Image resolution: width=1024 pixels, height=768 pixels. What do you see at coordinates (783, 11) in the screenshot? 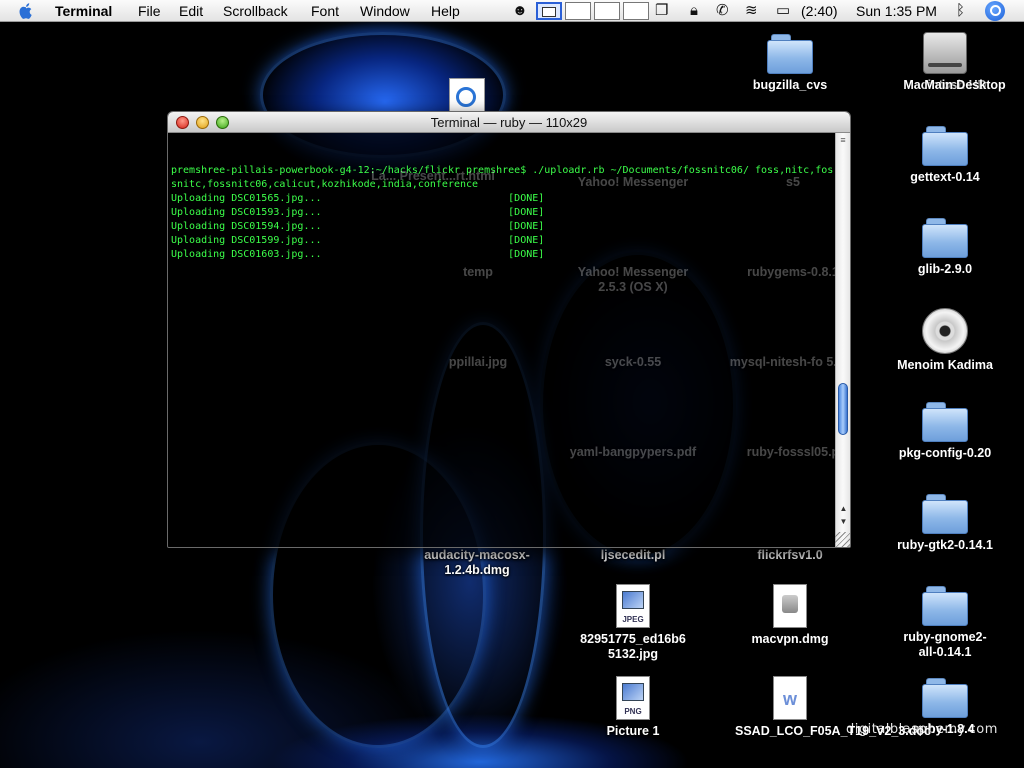
I see `battery-icon: ▭` at bounding box center [783, 11].